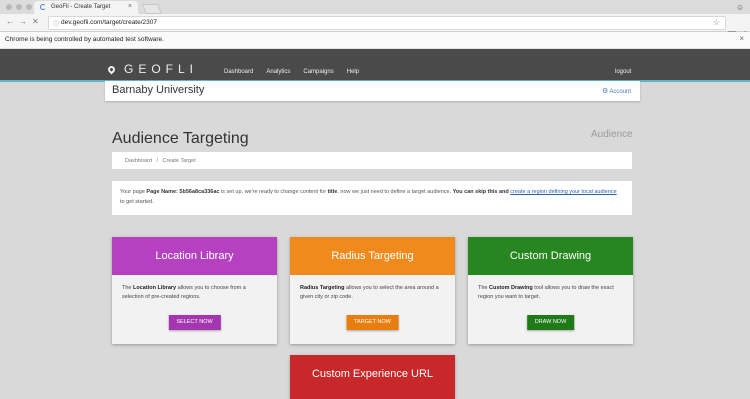 Image resolution: width=750 pixels, height=399 pixels. Describe the element at coordinates (550, 322) in the screenshot. I see `draw-now-button: DRAW NOW` at that location.